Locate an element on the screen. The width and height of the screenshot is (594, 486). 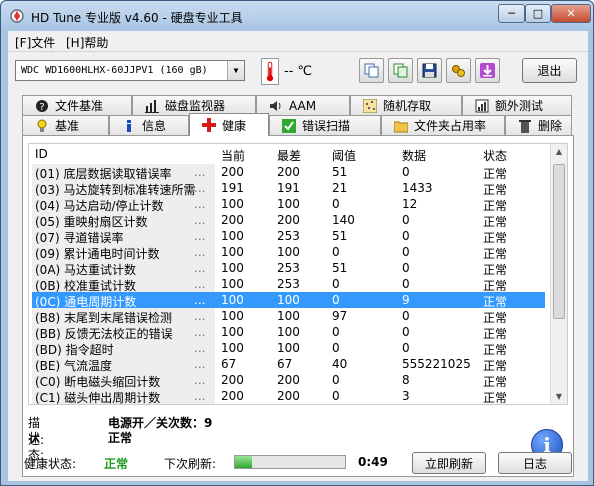
cell-worst: 100 is located at coordinates (288, 300).